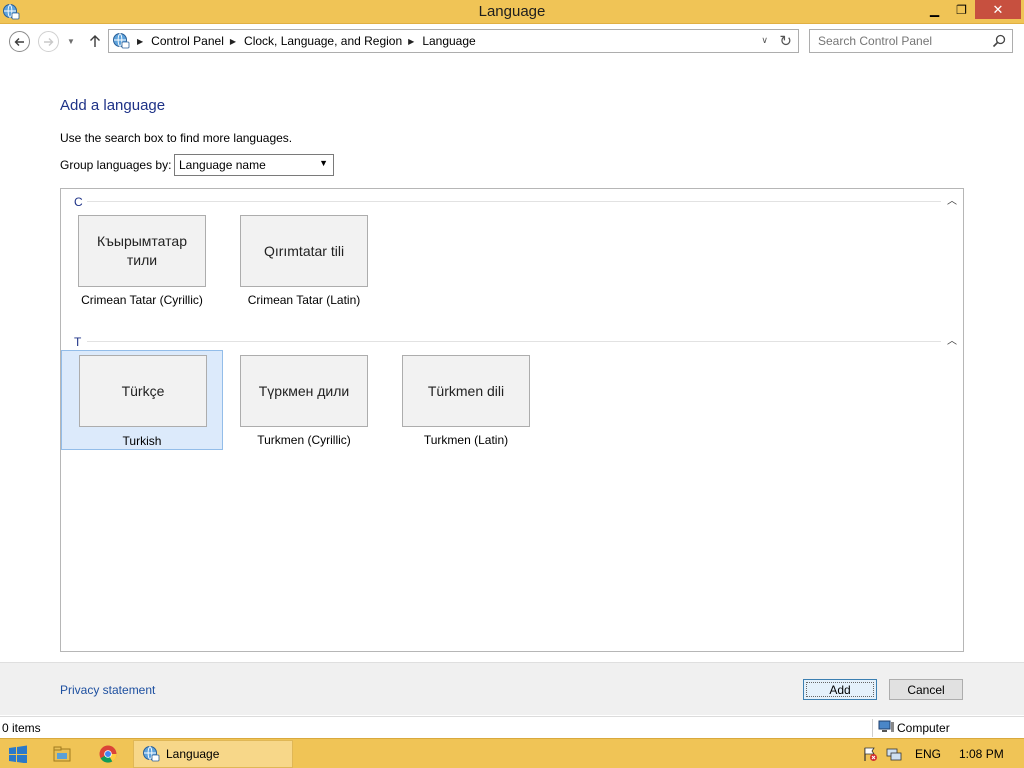  What do you see at coordinates (222, 165) in the screenshot?
I see `group-by-selected-value: Language name` at bounding box center [222, 165].